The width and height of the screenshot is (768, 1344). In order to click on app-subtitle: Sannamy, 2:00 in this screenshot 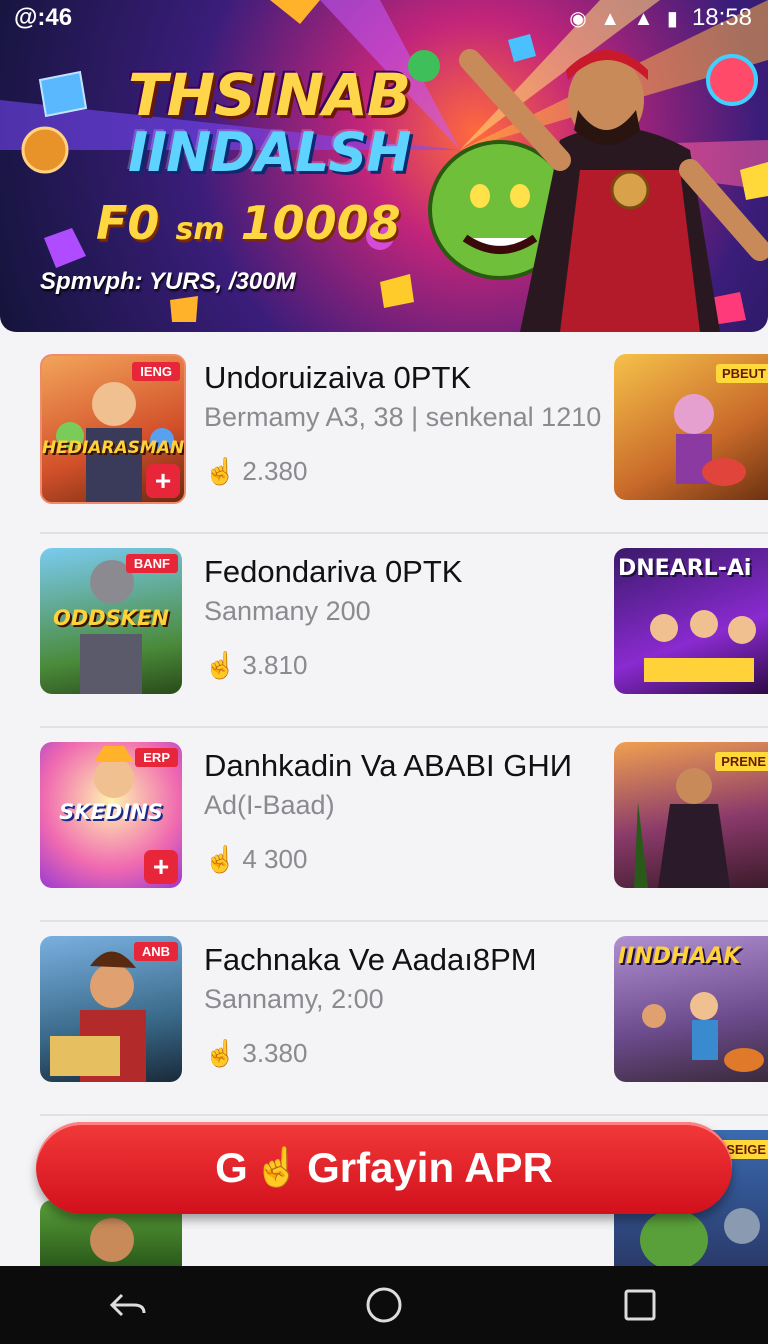, I will do `click(294, 999)`.